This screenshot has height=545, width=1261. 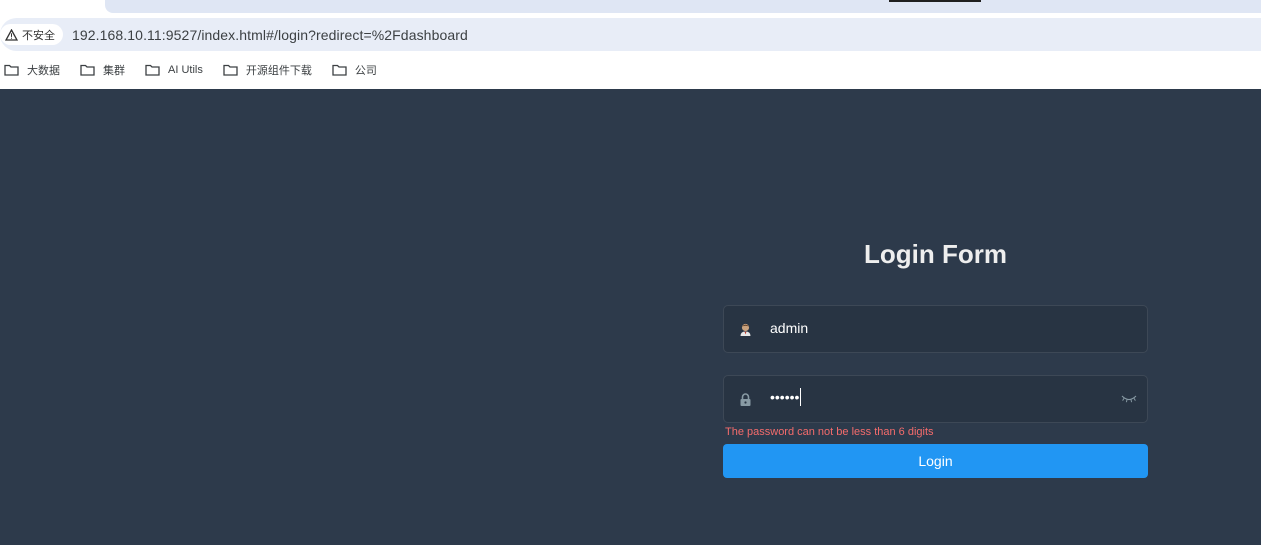 I want to click on login-title: Login Form, so click(x=935, y=254).